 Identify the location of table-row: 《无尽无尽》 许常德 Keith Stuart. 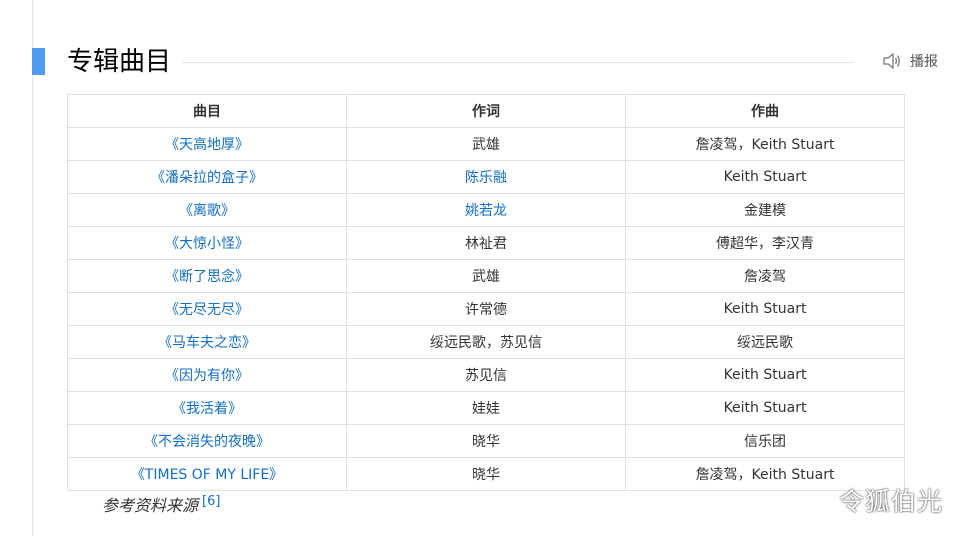
(486, 309).